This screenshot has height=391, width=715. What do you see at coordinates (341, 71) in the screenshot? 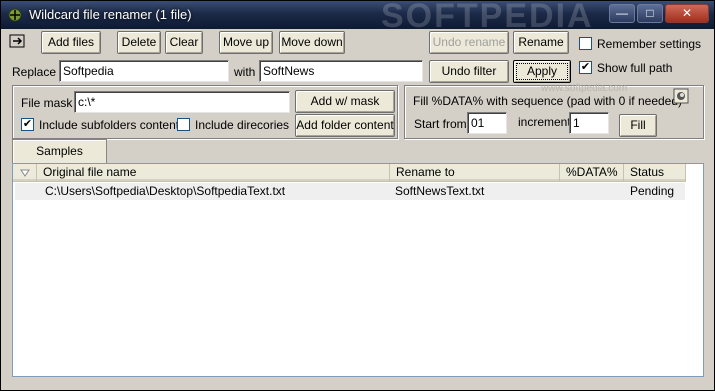
I see `with-input: SoftNews` at bounding box center [341, 71].